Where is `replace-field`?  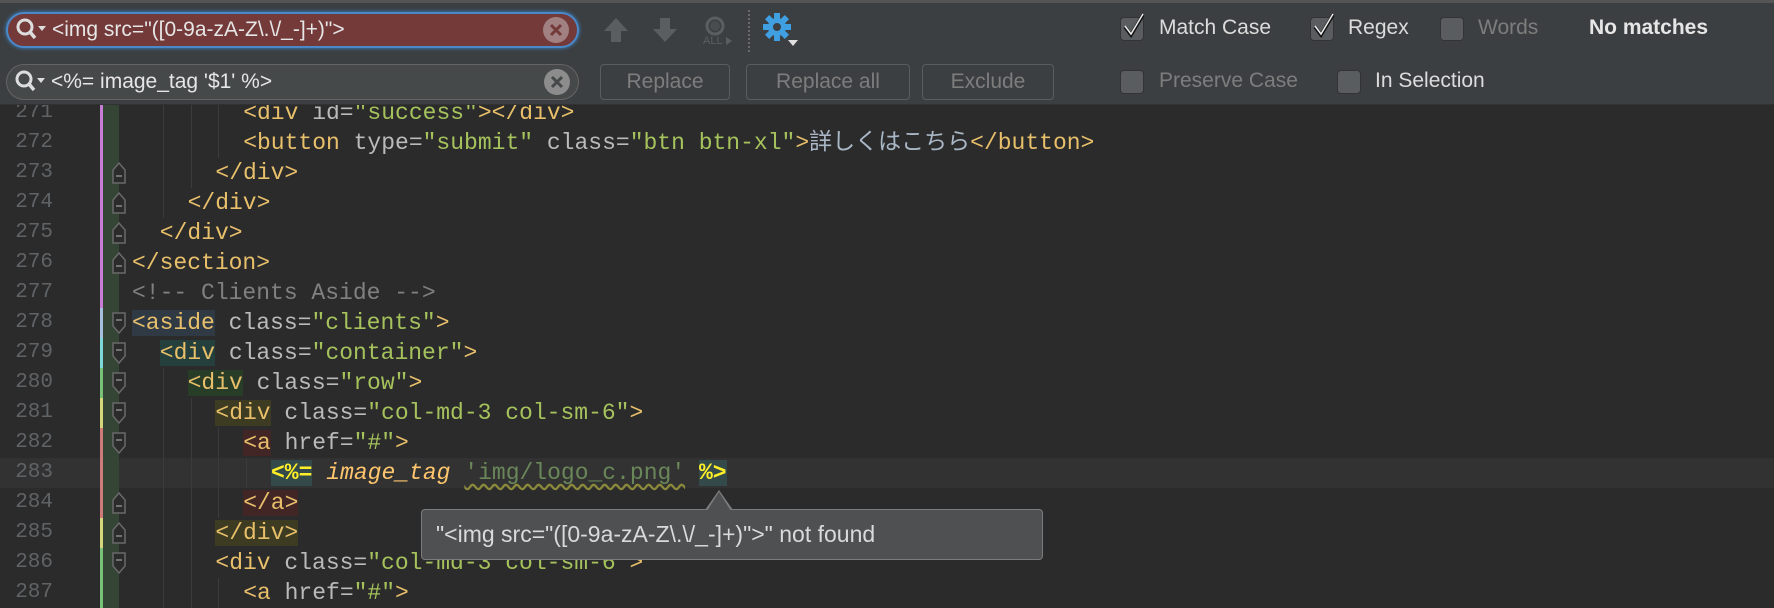 replace-field is located at coordinates (292, 82).